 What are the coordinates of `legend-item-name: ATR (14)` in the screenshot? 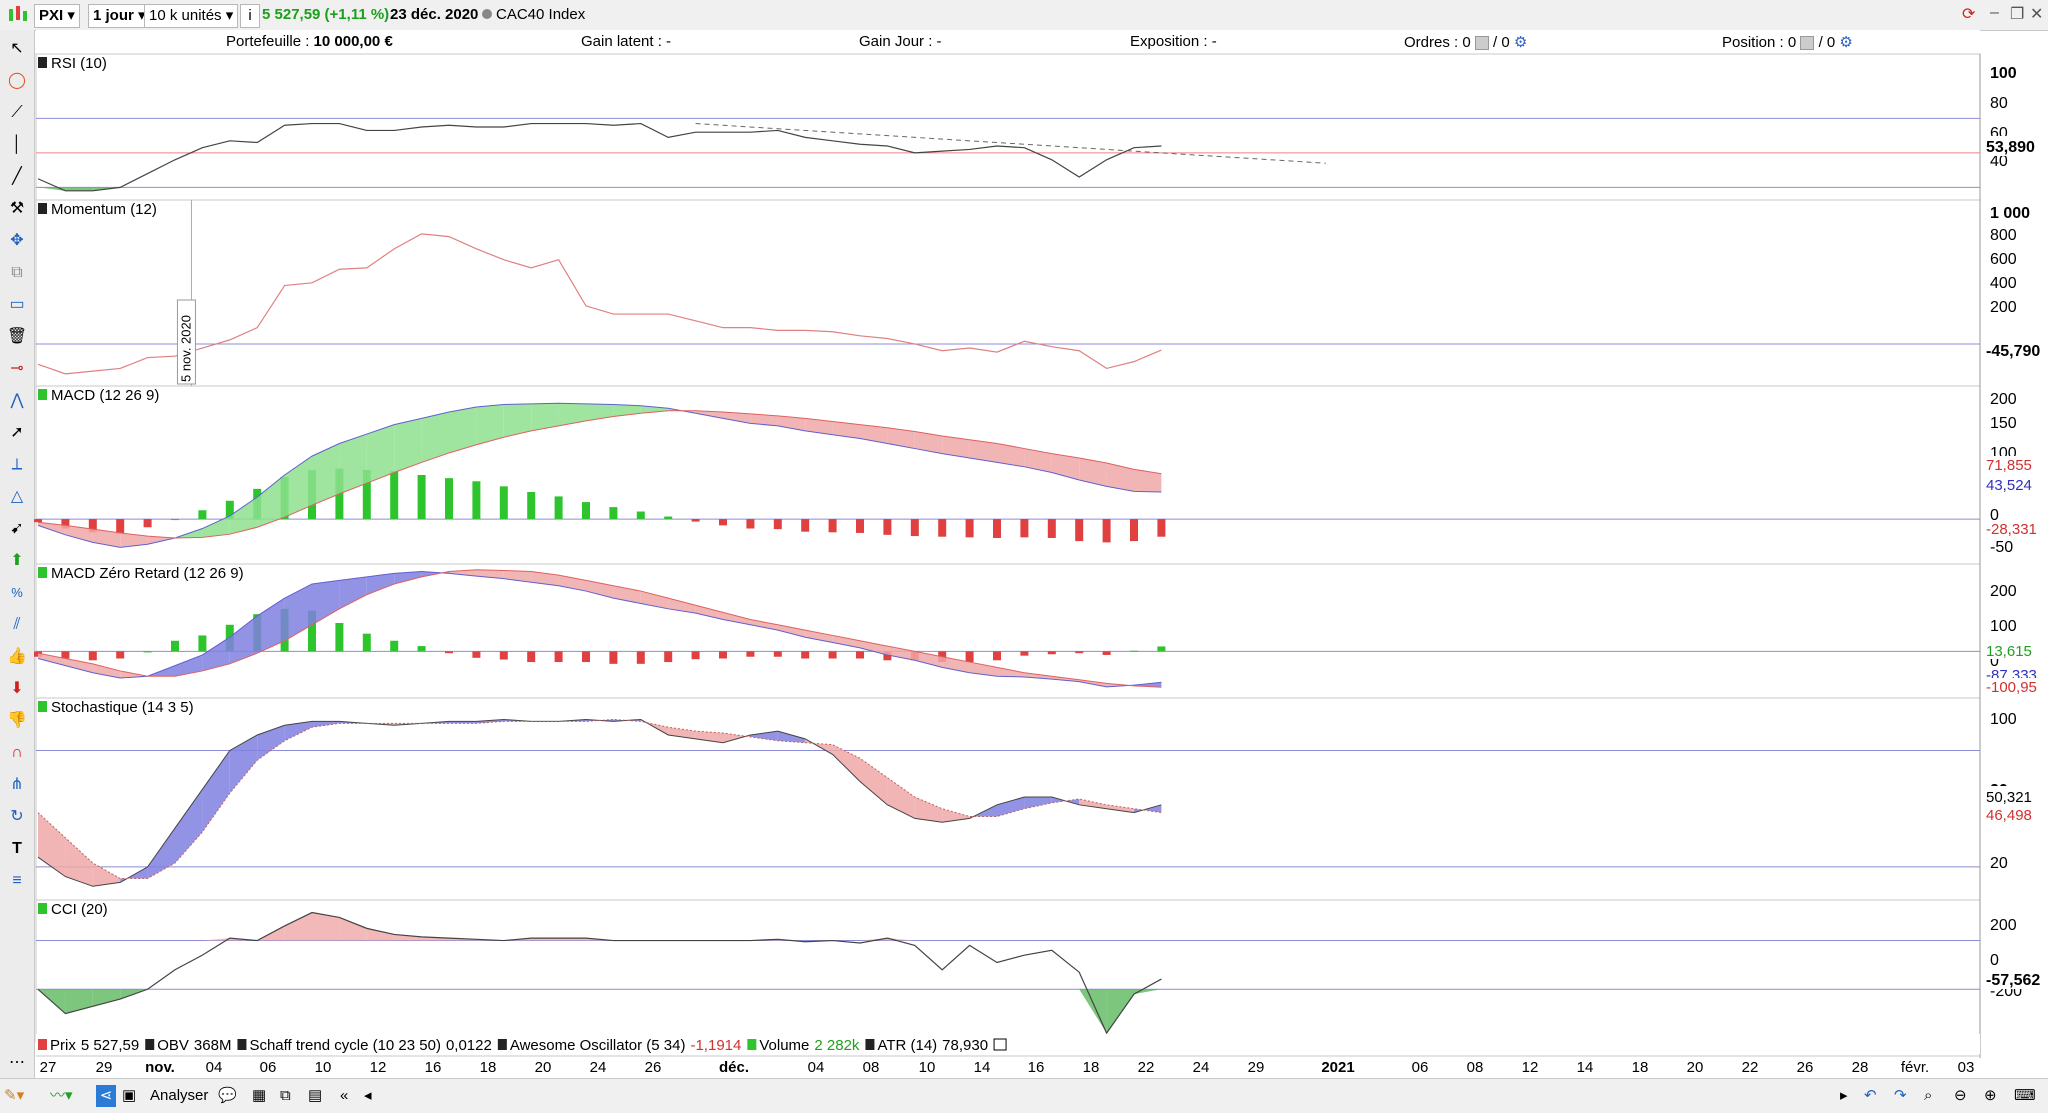 It's located at (907, 1045).